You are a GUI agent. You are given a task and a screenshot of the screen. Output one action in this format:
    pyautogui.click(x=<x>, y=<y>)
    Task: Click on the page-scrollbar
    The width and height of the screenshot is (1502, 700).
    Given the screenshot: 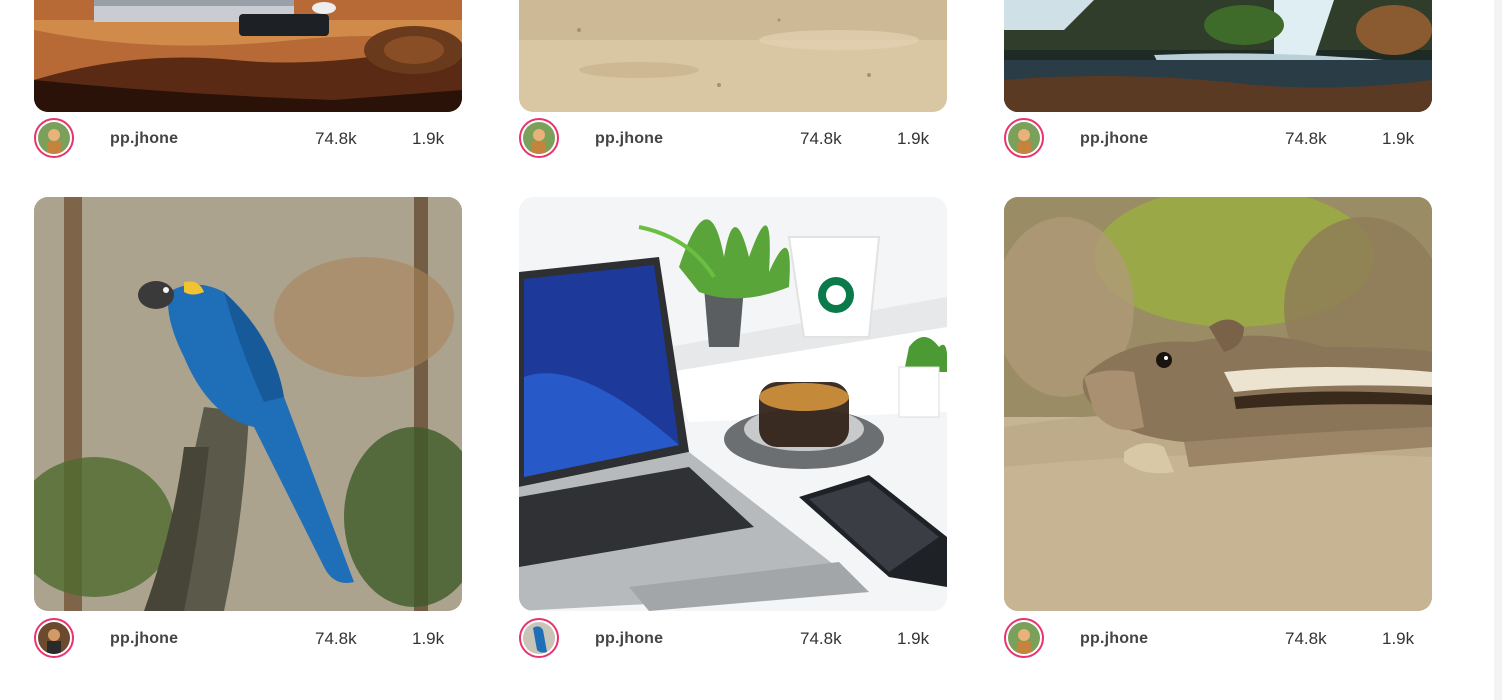 What is the action you would take?
    pyautogui.click(x=1498, y=350)
    